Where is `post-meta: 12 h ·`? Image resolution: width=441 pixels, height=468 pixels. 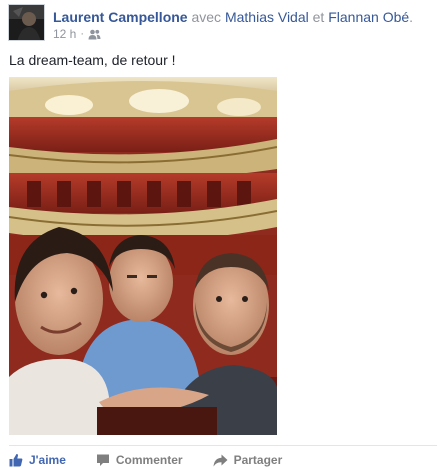 post-meta: 12 h · is located at coordinates (77, 34).